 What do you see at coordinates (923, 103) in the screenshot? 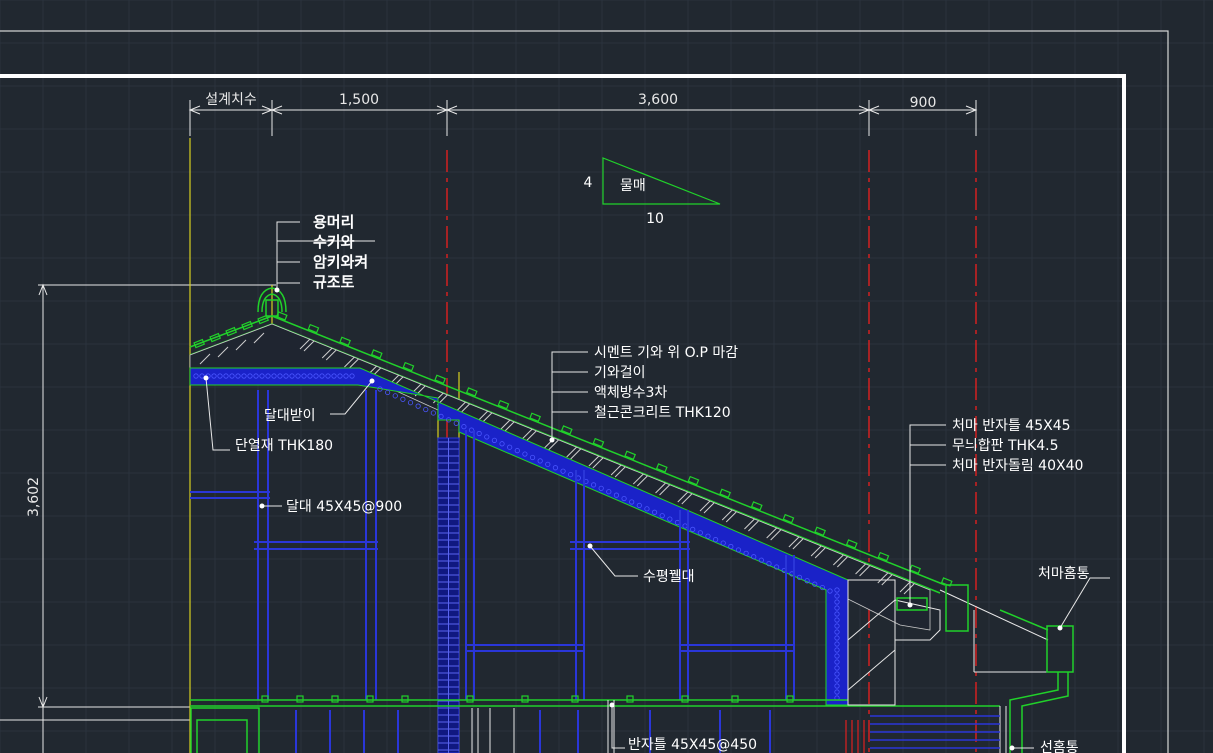
I see `dim-900-label: 900` at bounding box center [923, 103].